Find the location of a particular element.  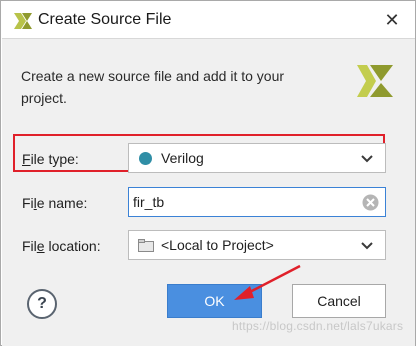

folder-icon is located at coordinates (146, 245).